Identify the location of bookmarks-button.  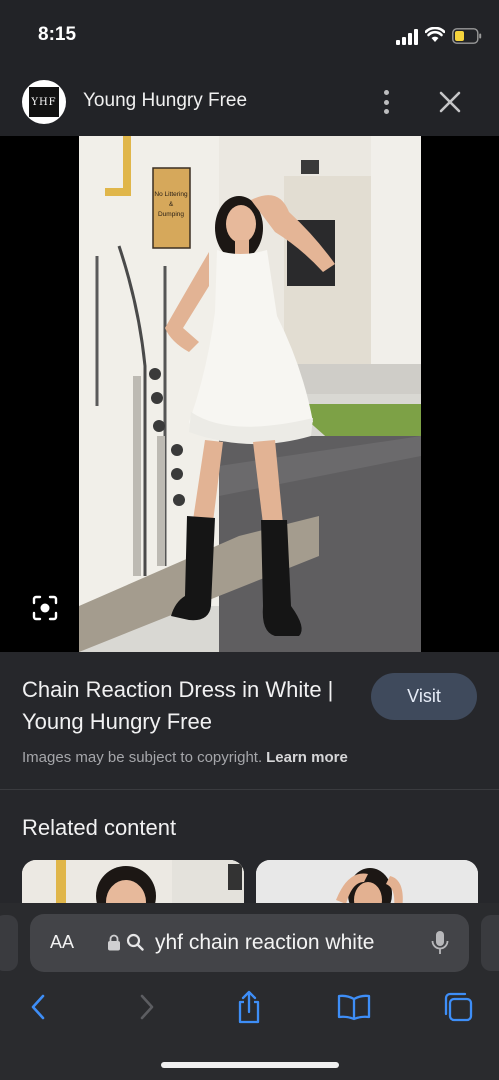
(354, 1007).